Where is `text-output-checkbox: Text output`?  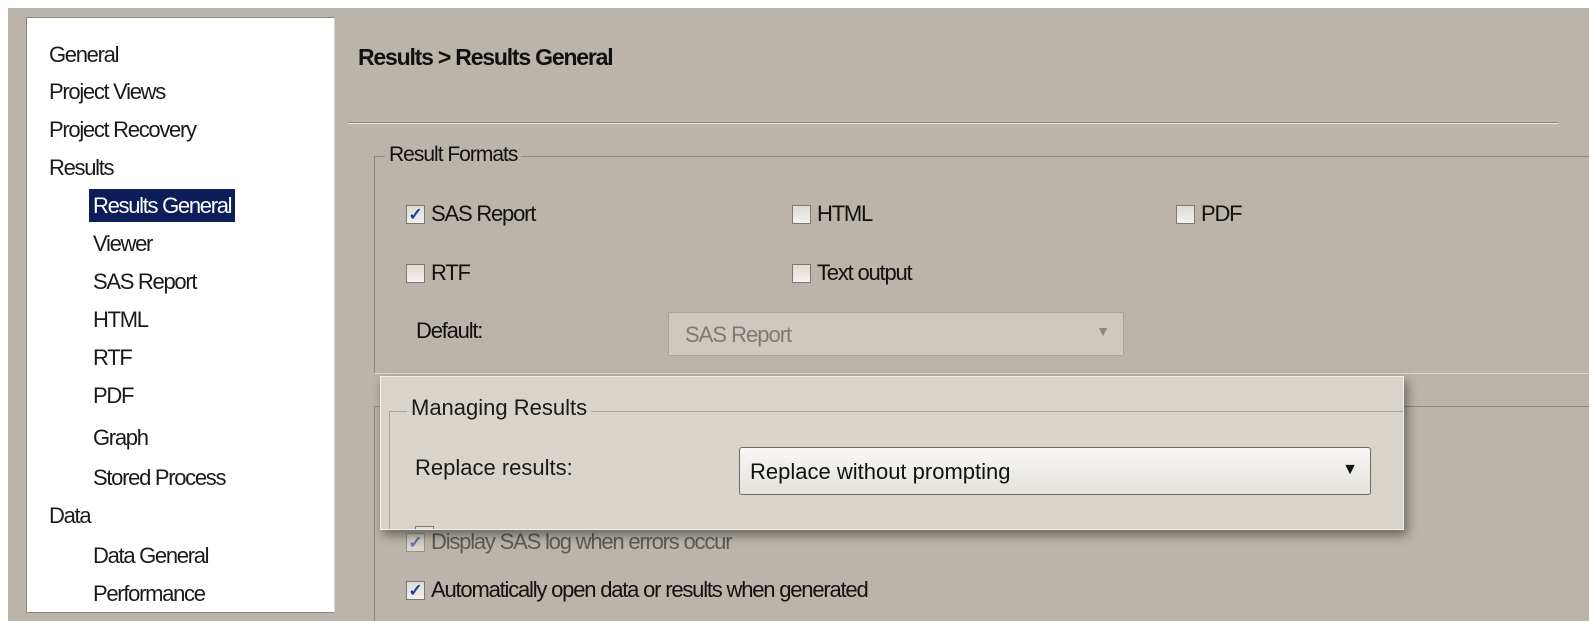 text-output-checkbox: Text output is located at coordinates (852, 273).